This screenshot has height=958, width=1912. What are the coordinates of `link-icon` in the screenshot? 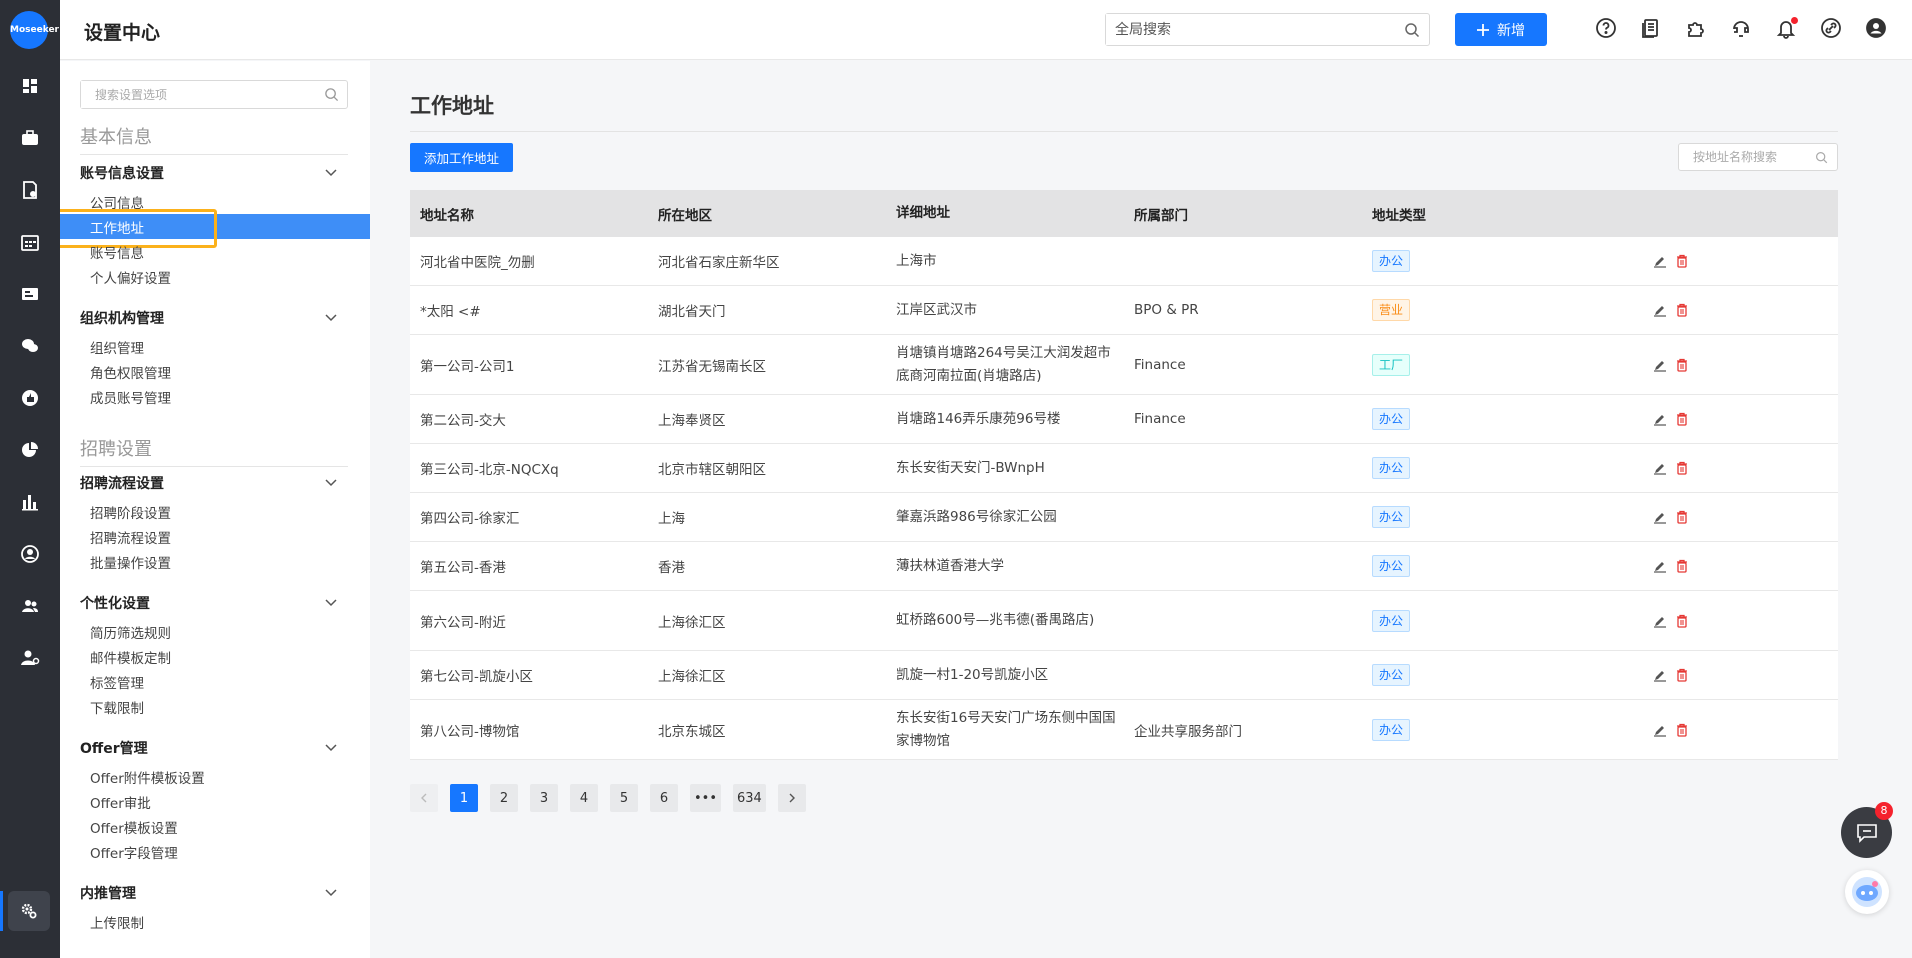 It's located at (1832, 29).